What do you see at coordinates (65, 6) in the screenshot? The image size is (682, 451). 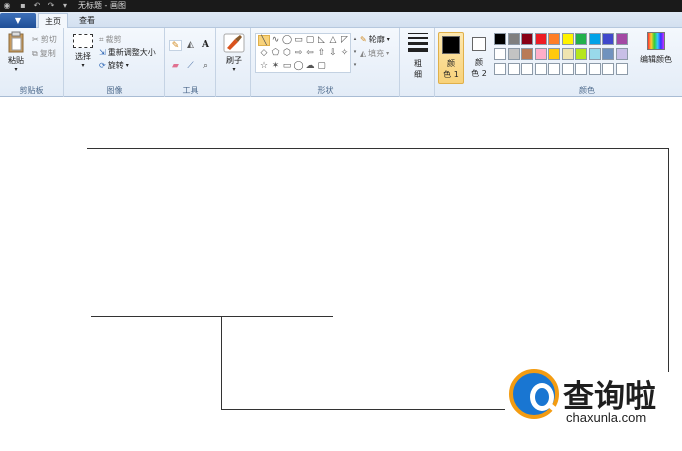 I see `customize-quick-access-icon: ▾` at bounding box center [65, 6].